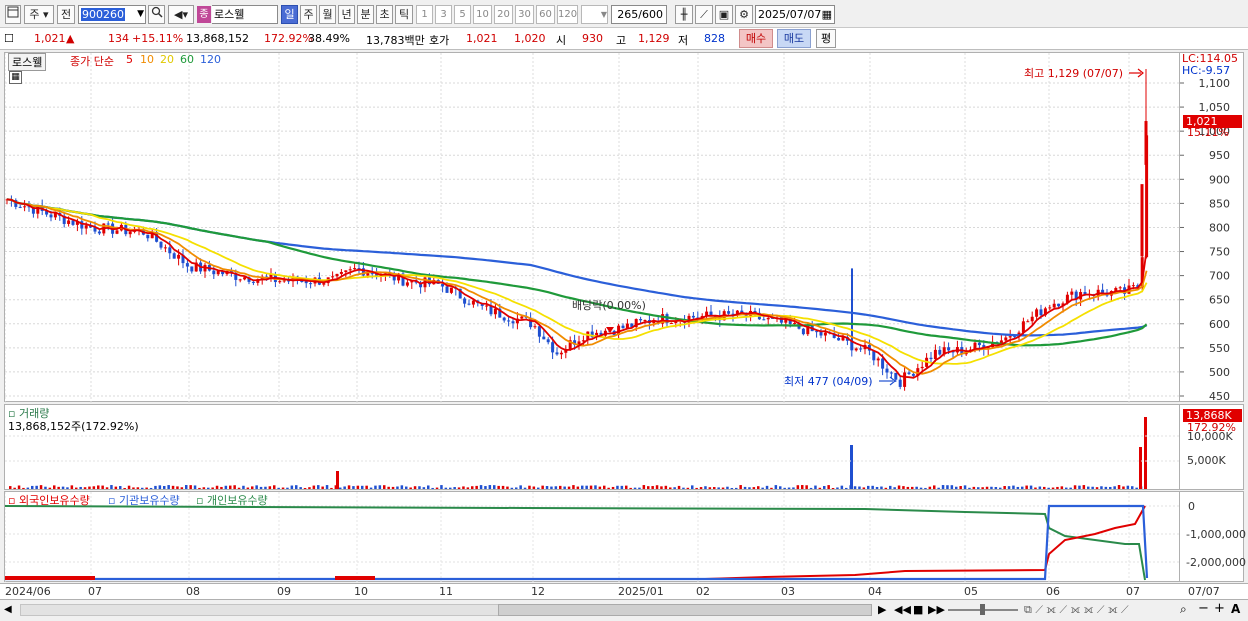  What do you see at coordinates (144, 500) in the screenshot?
I see `institution-holding-label: ▫ 기관보유수량` at bounding box center [144, 500].